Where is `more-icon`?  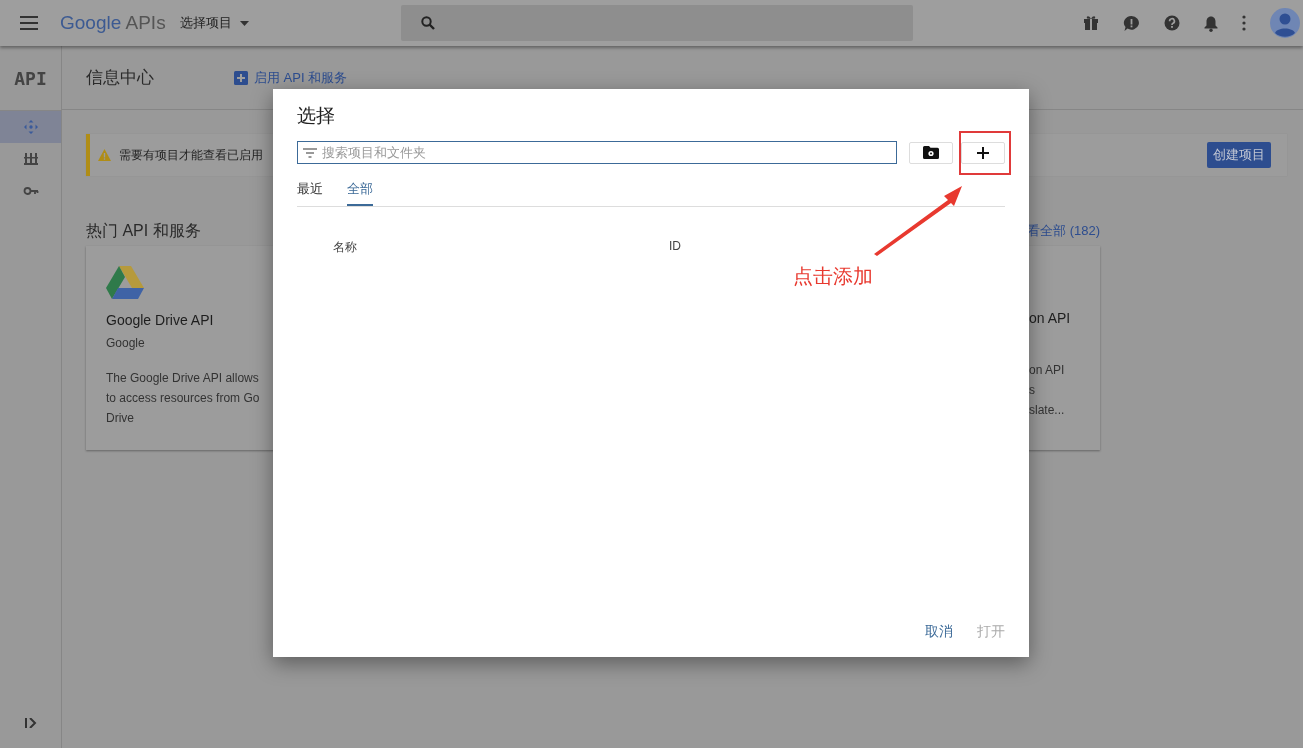
more-icon is located at coordinates (1244, 23).